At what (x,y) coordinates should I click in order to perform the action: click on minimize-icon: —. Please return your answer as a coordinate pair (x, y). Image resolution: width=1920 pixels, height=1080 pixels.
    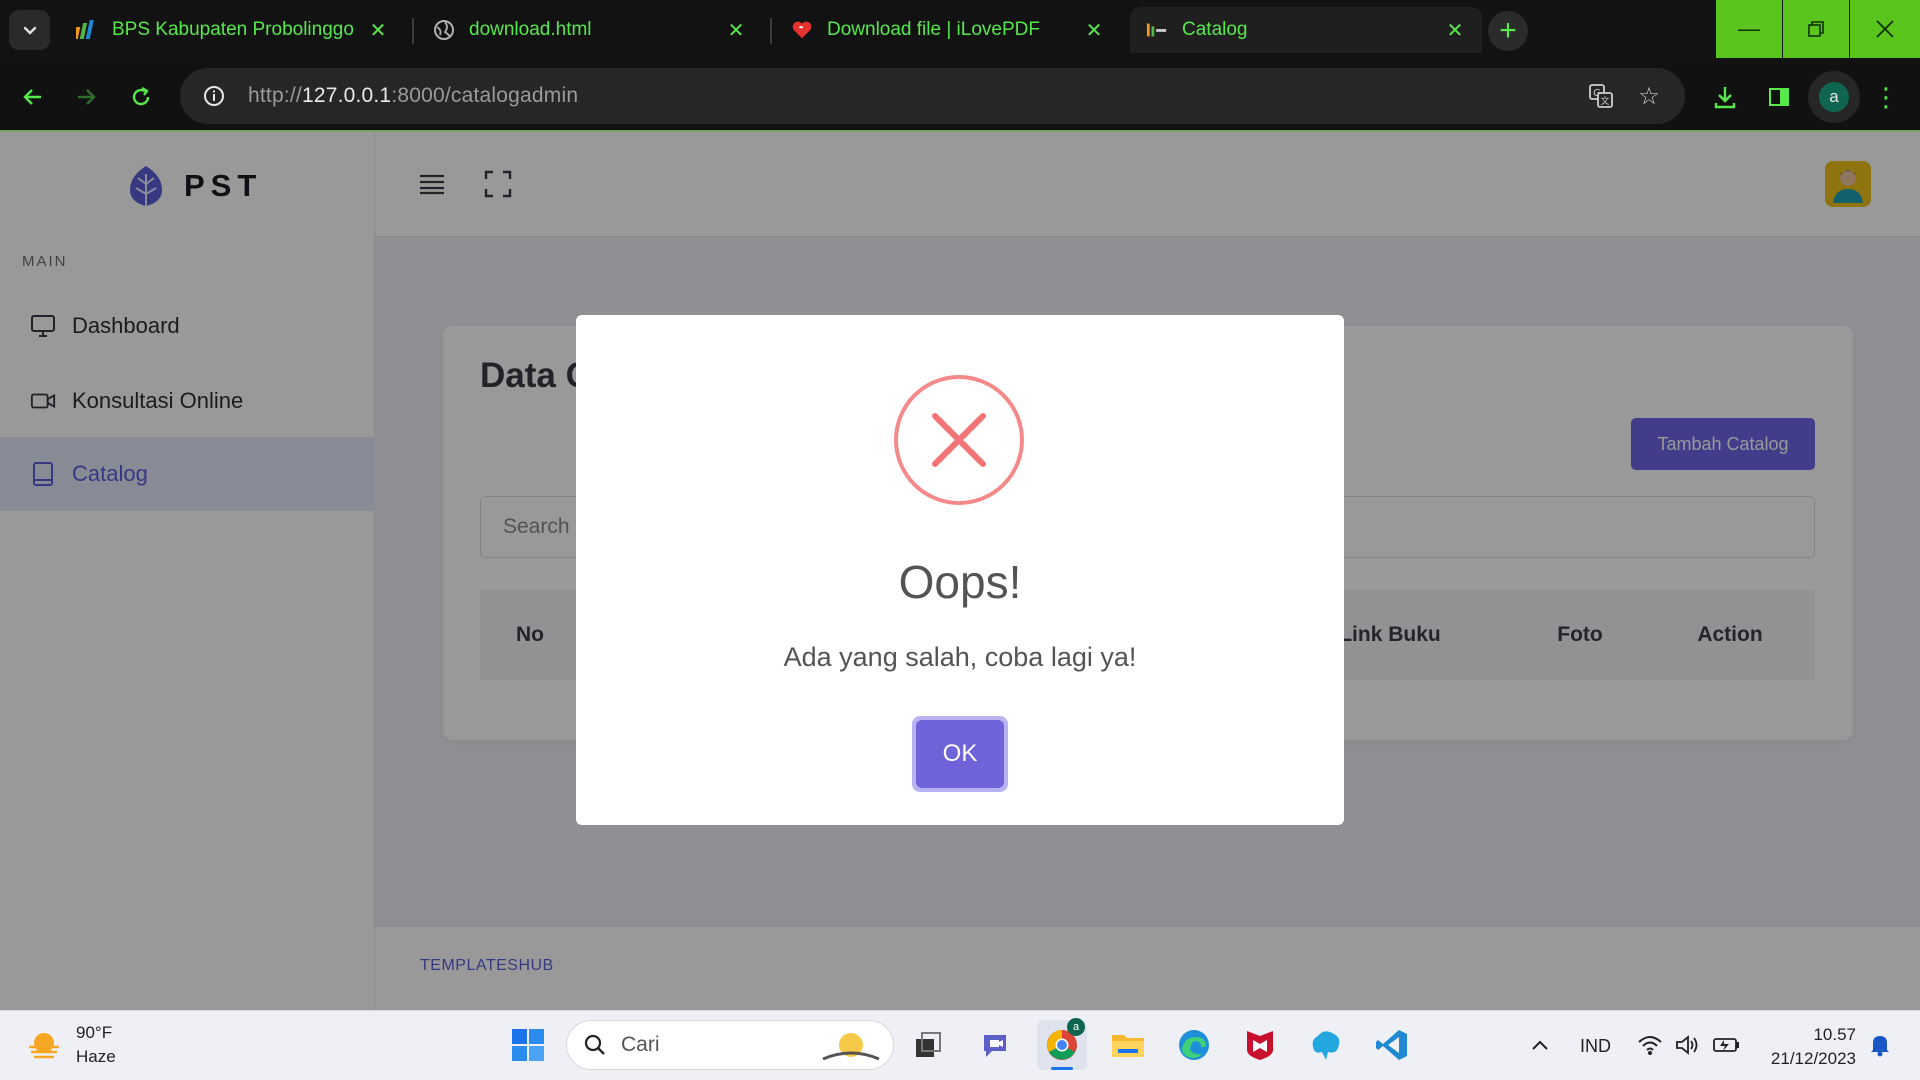
    Looking at the image, I should click on (1749, 28).